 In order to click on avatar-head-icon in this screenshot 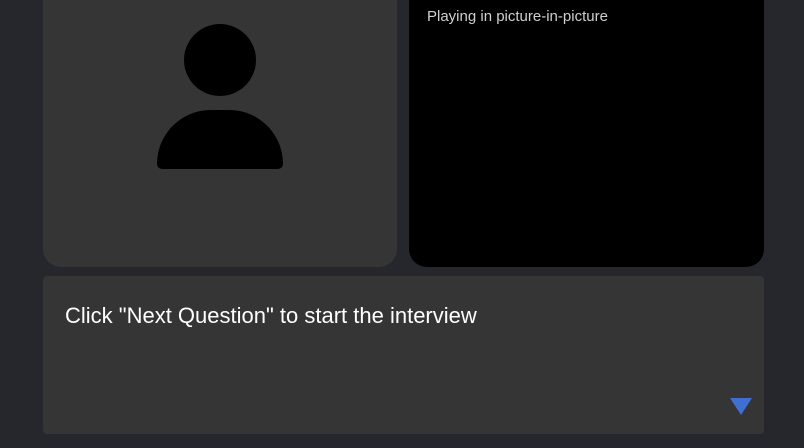, I will do `click(220, 60)`.